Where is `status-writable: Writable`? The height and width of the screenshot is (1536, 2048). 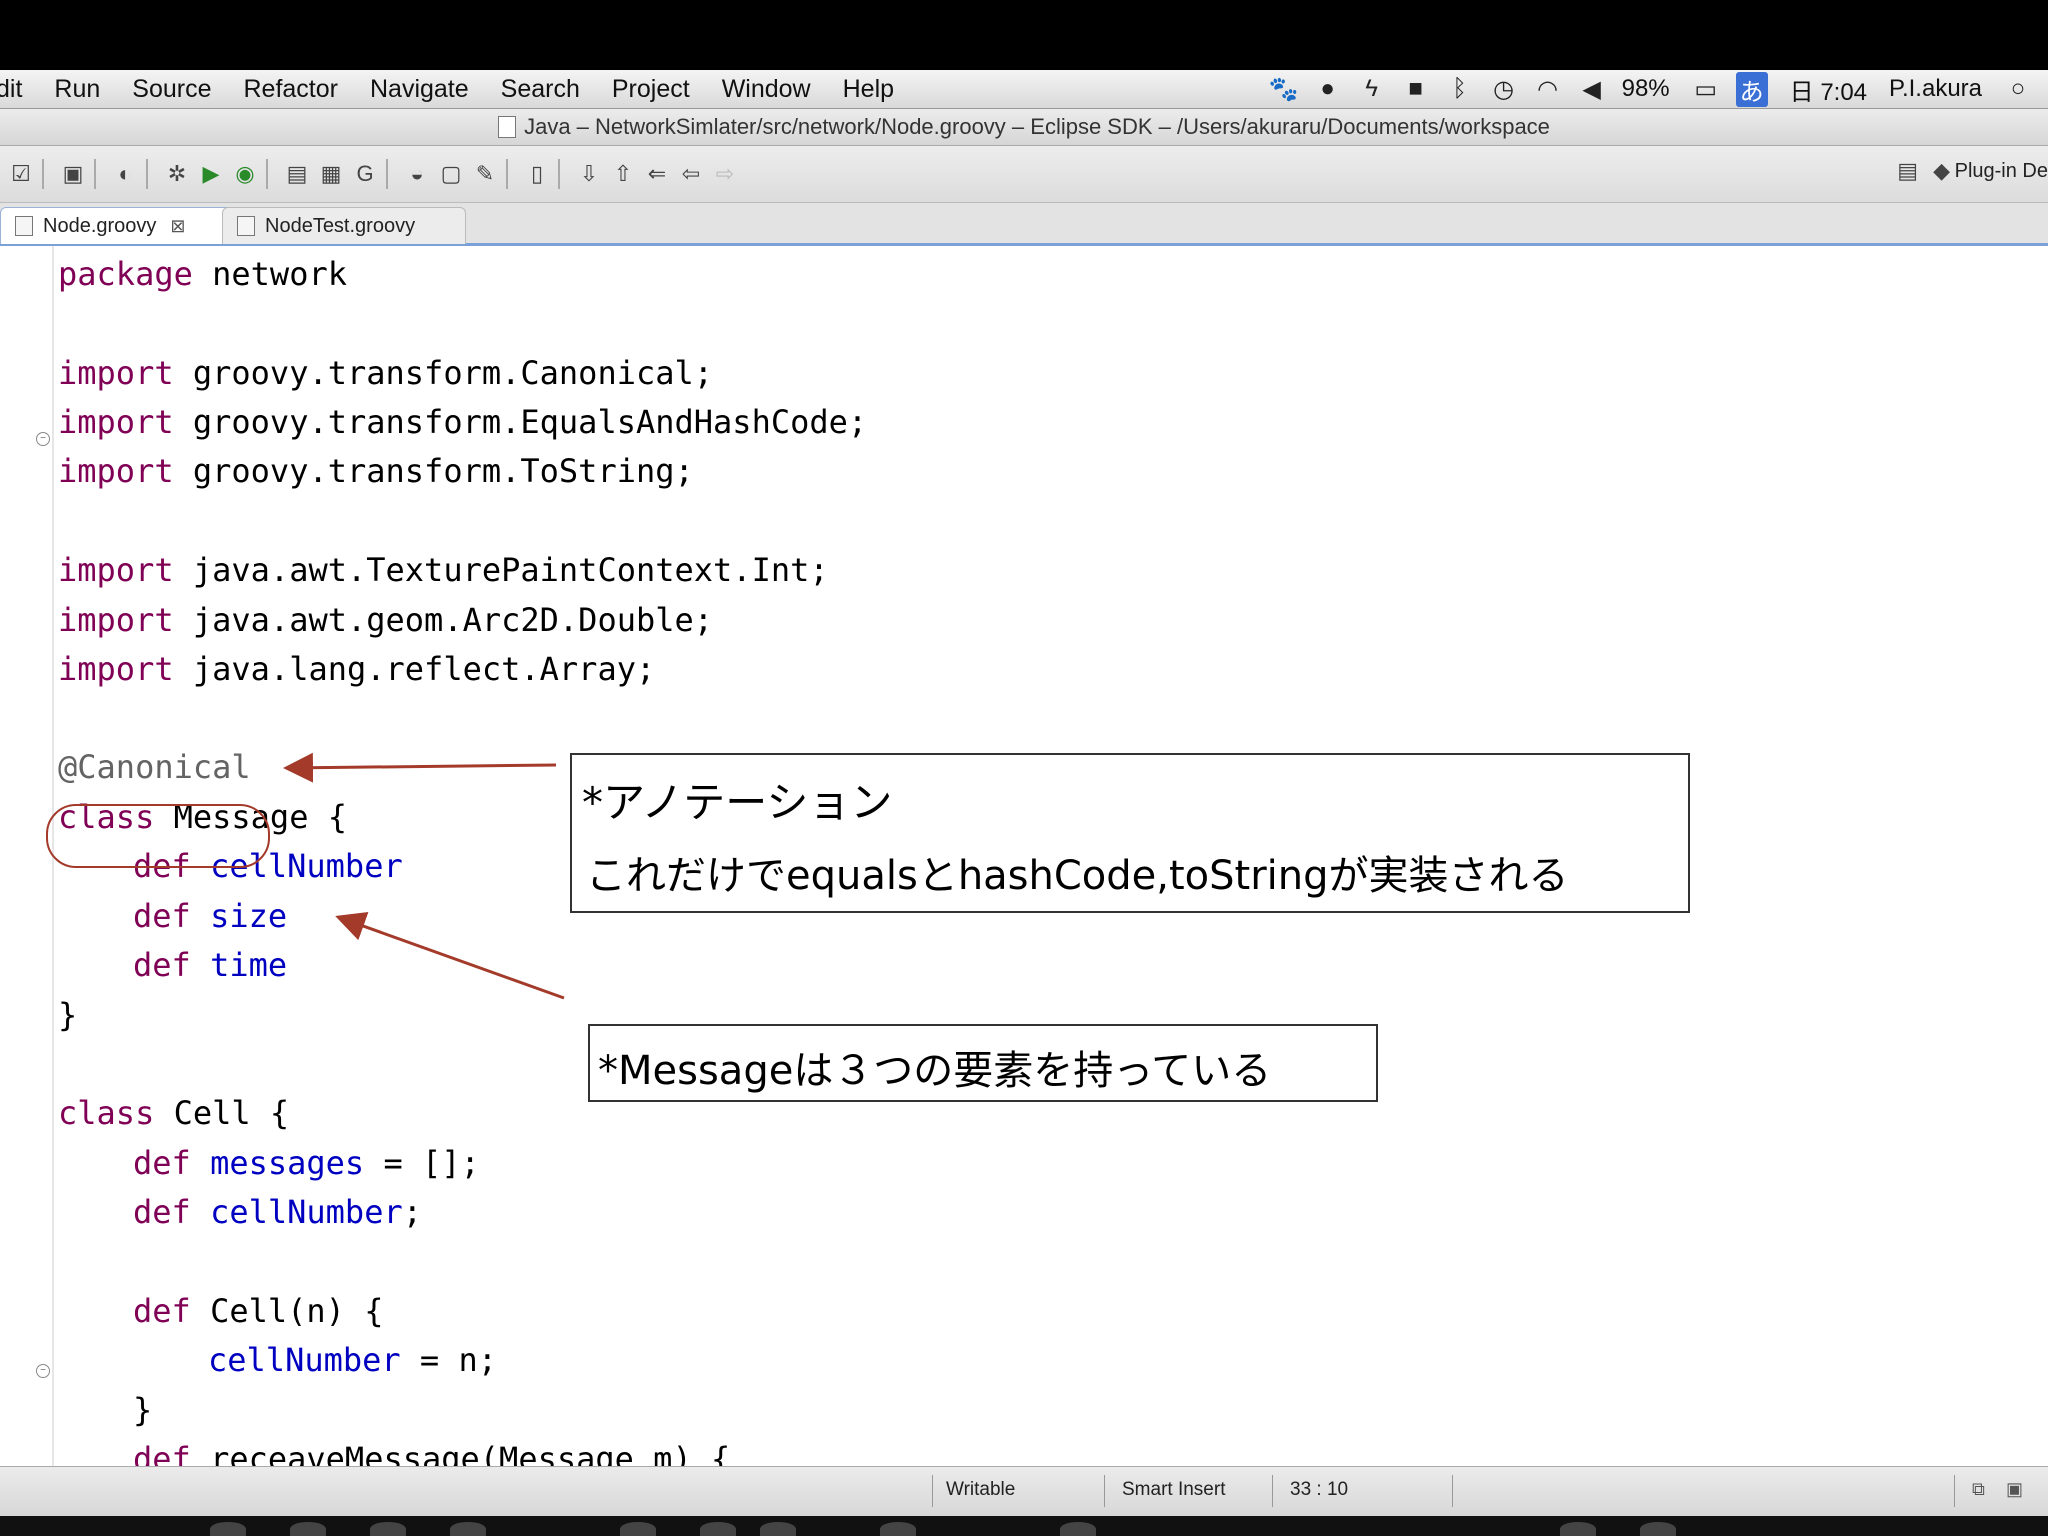 status-writable: Writable is located at coordinates (981, 1489).